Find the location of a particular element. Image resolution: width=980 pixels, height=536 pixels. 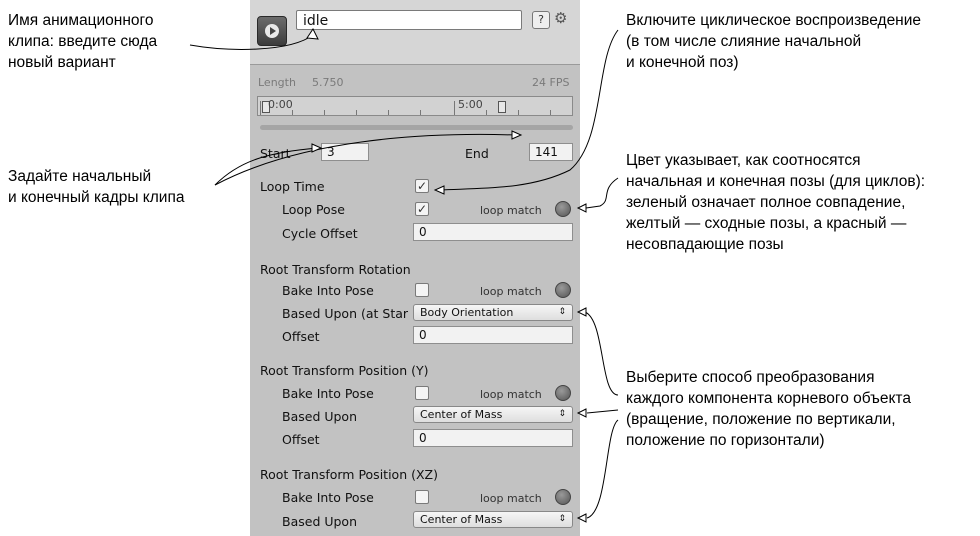

callout-arrow-clip-name is located at coordinates (312, 34).